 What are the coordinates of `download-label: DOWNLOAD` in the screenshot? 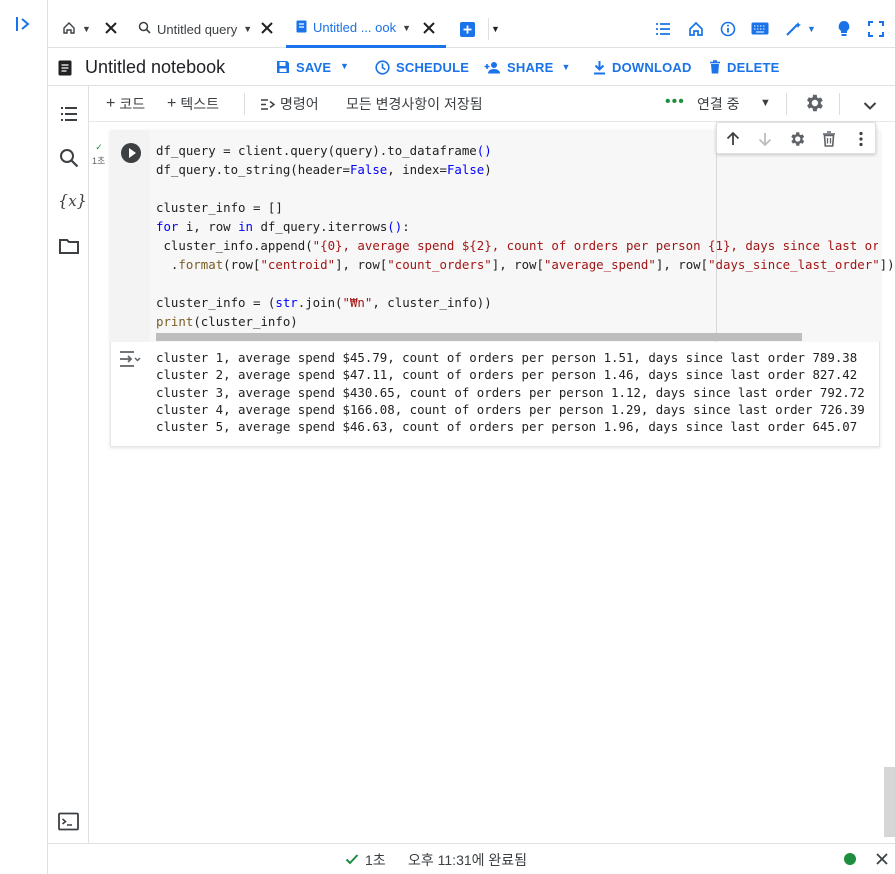 It's located at (652, 67).